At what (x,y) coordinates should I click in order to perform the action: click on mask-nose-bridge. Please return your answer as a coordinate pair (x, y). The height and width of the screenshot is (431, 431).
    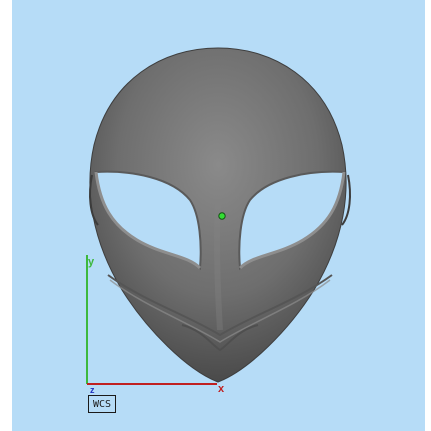
    Looking at the image, I should click on (218, 265).